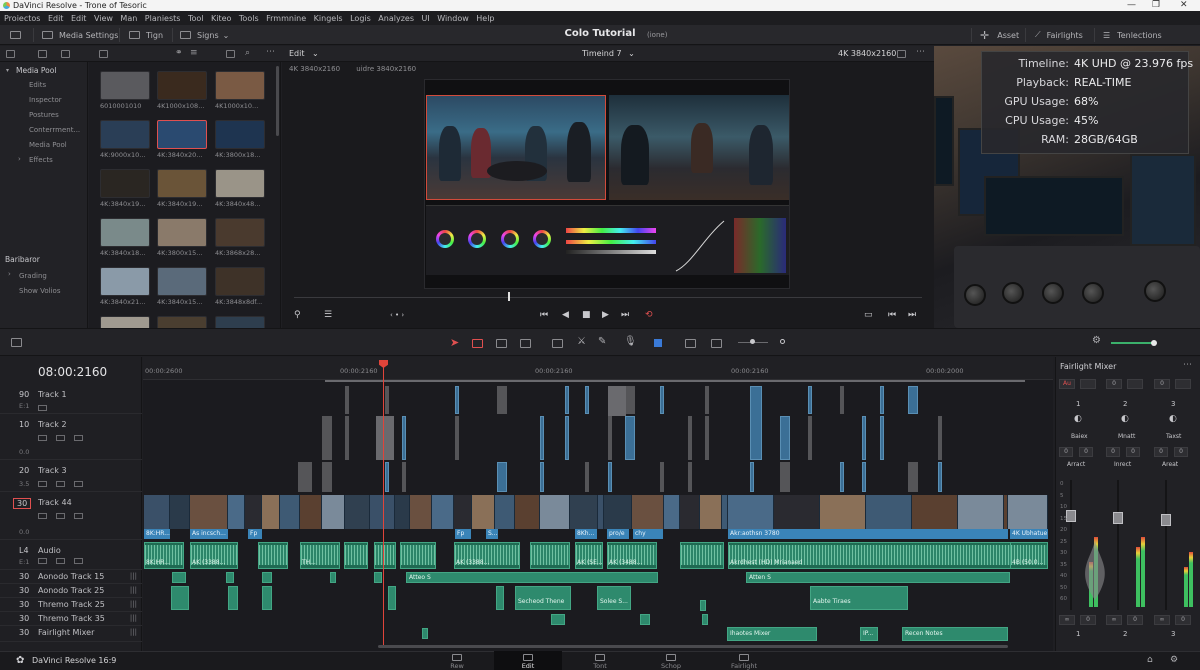 This screenshot has height=670, width=1200. I want to click on jog-control-icon: ‹ • ›, so click(397, 315).